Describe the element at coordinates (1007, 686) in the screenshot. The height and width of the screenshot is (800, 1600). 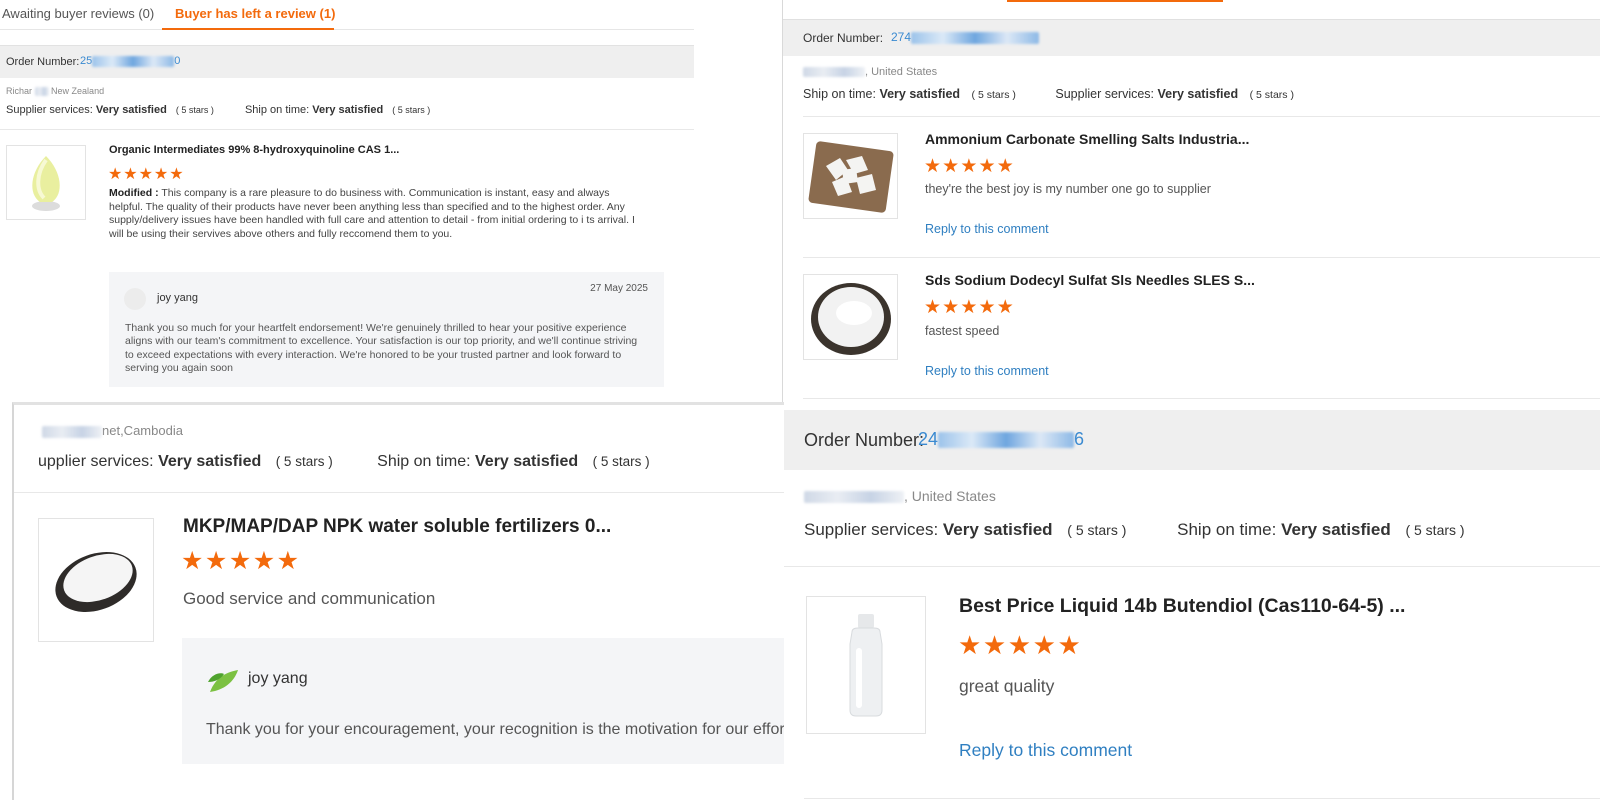
I see `review-comment: great quality` at that location.